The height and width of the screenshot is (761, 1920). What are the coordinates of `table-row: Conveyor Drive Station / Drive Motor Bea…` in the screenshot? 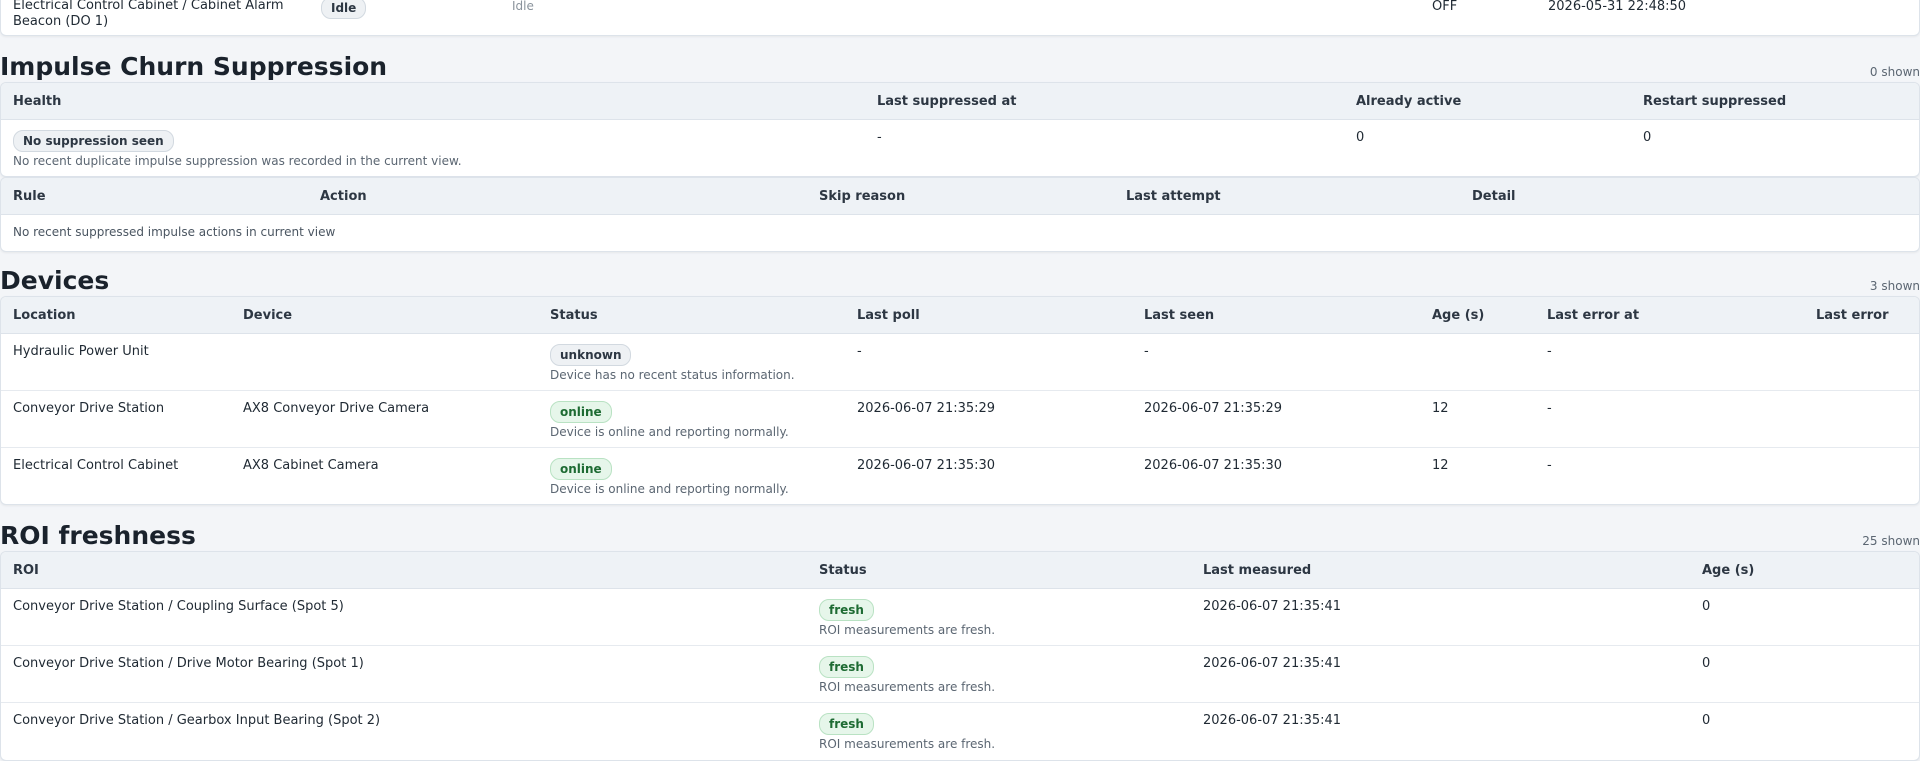 It's located at (960, 674).